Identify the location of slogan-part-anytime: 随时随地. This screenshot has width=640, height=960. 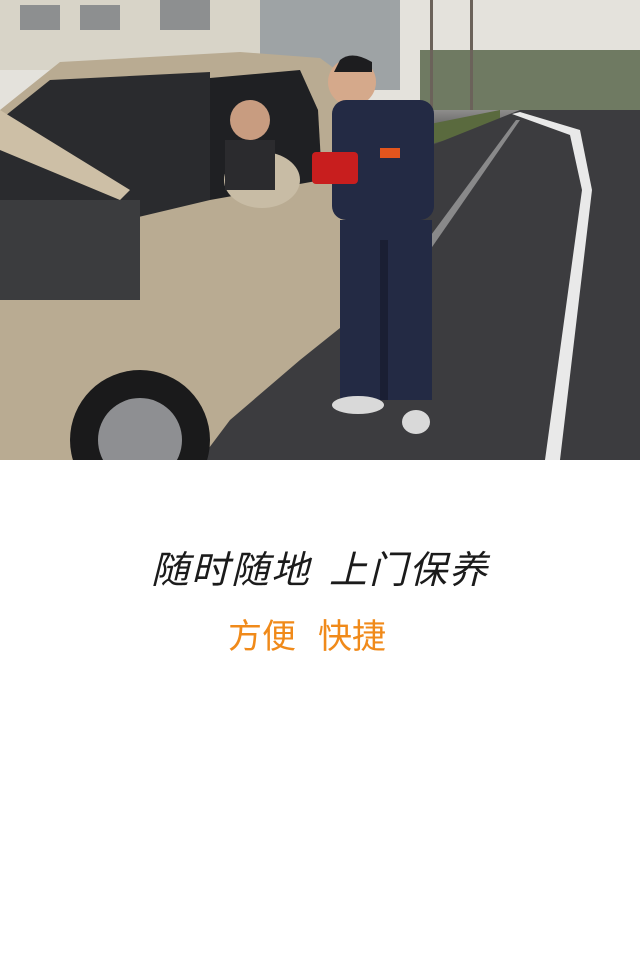
(230, 570).